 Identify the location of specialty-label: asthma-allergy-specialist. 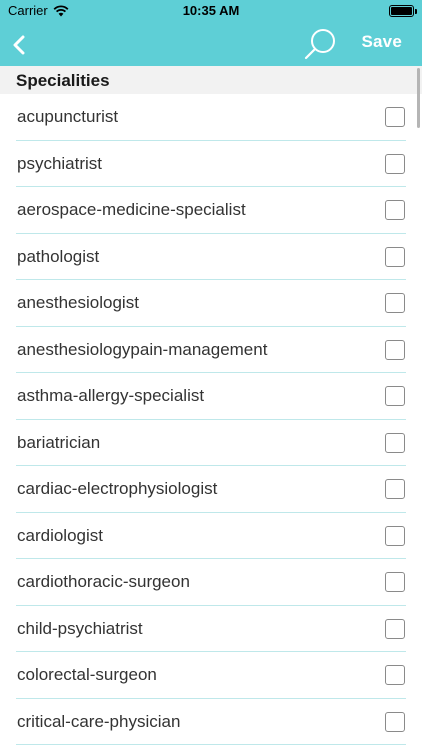
(111, 395).